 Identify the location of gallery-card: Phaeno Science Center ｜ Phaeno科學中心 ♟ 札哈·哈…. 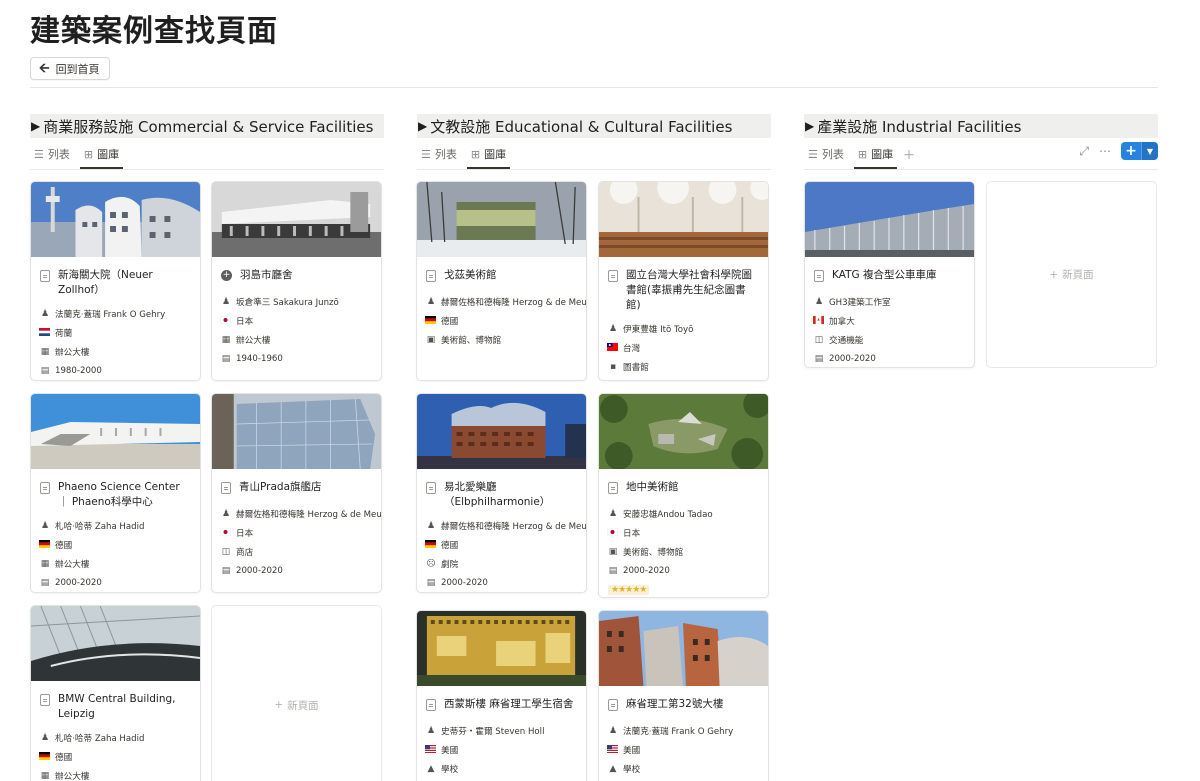
(115, 493).